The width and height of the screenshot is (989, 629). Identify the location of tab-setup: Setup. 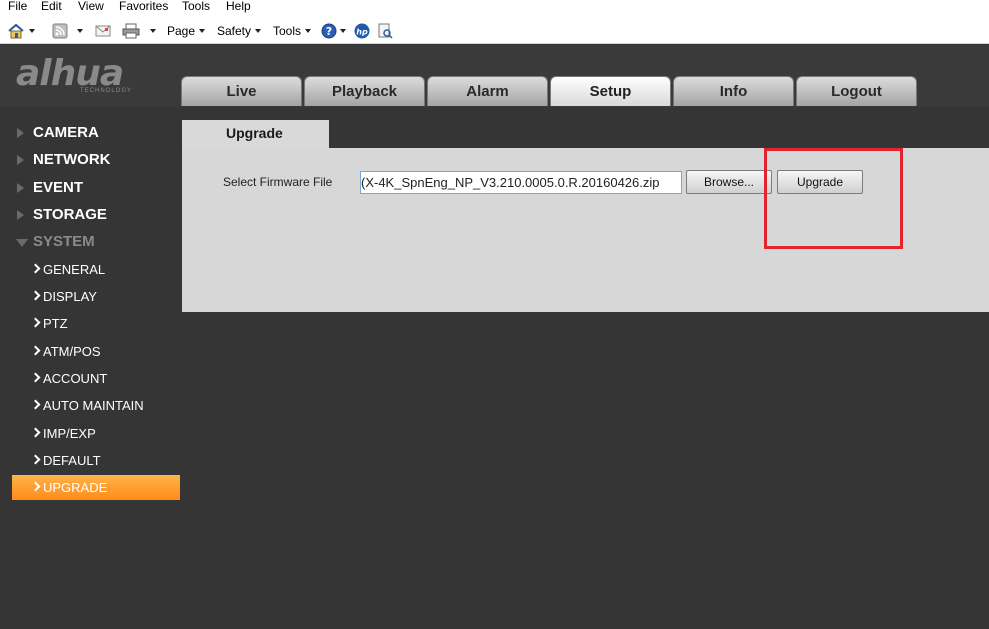
(610, 91).